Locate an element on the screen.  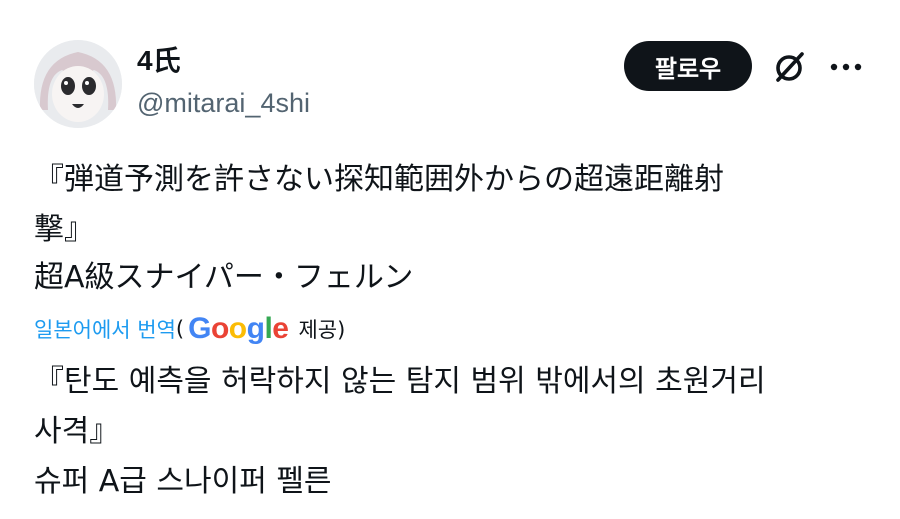
post-text-line: 超A級スナイパー・フェルン is located at coordinates (224, 277).